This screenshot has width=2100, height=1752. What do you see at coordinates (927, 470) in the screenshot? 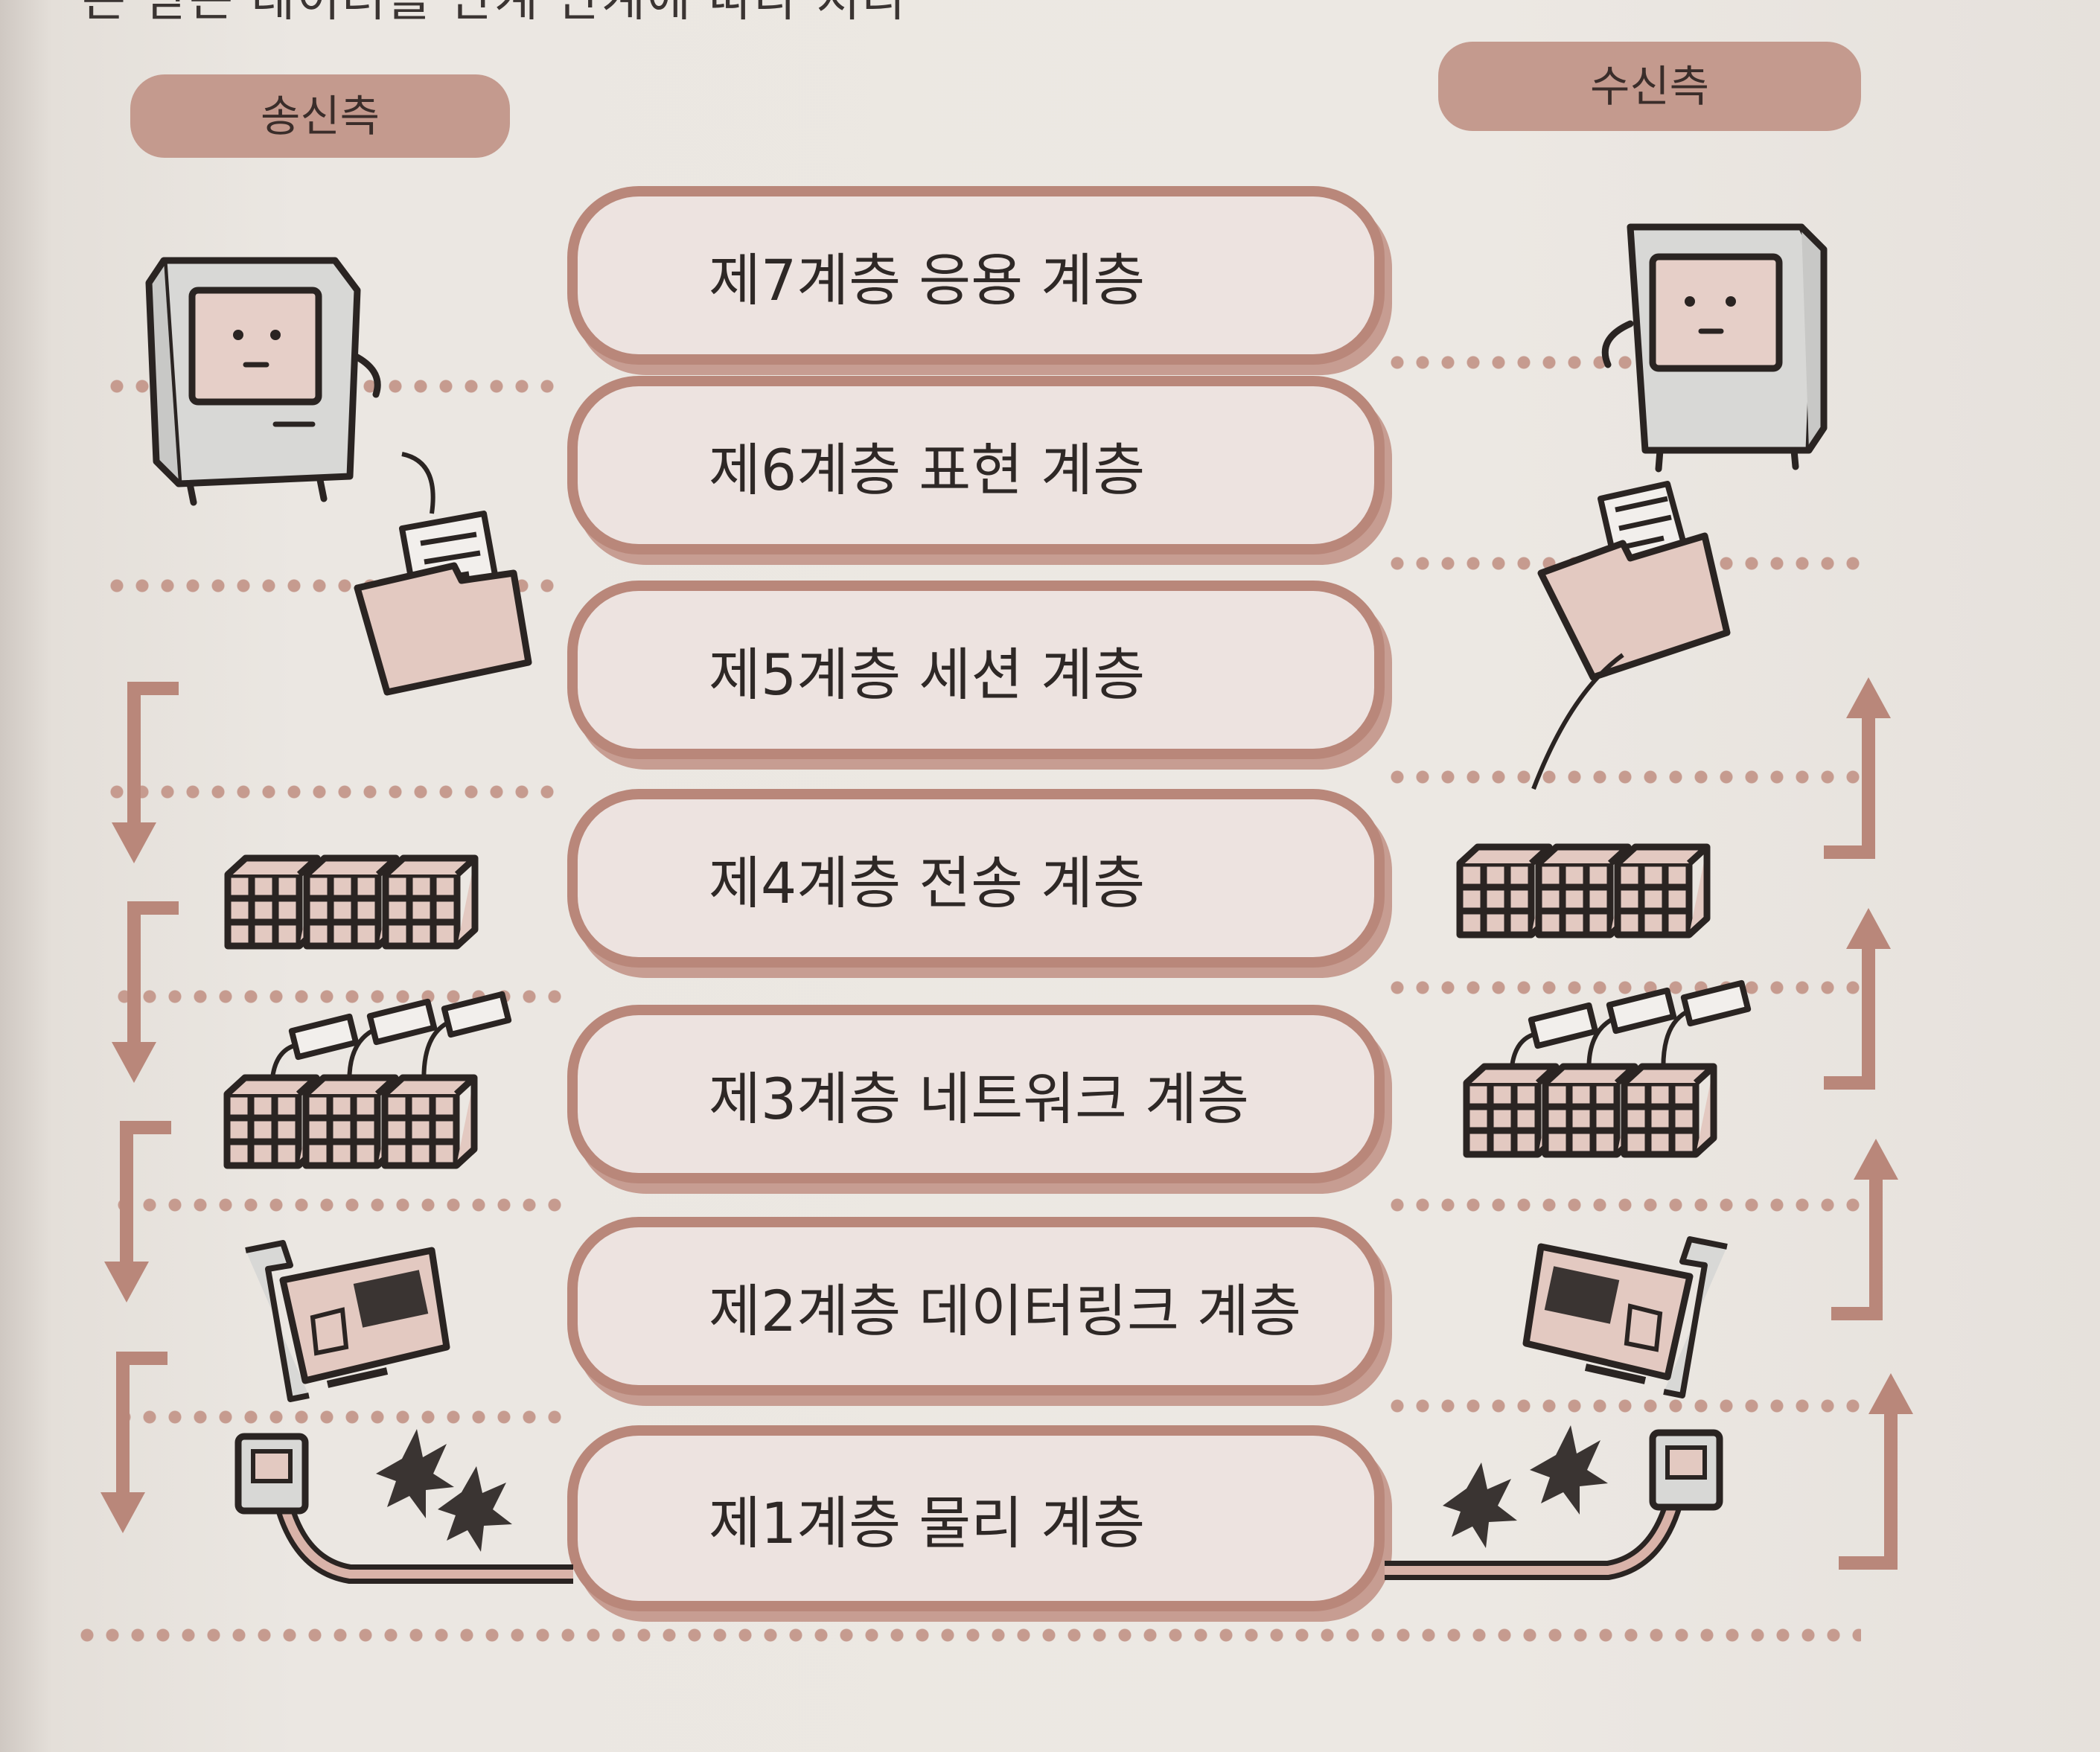
I see `layer-6-label: 제6계층 표현 계층` at bounding box center [927, 470].